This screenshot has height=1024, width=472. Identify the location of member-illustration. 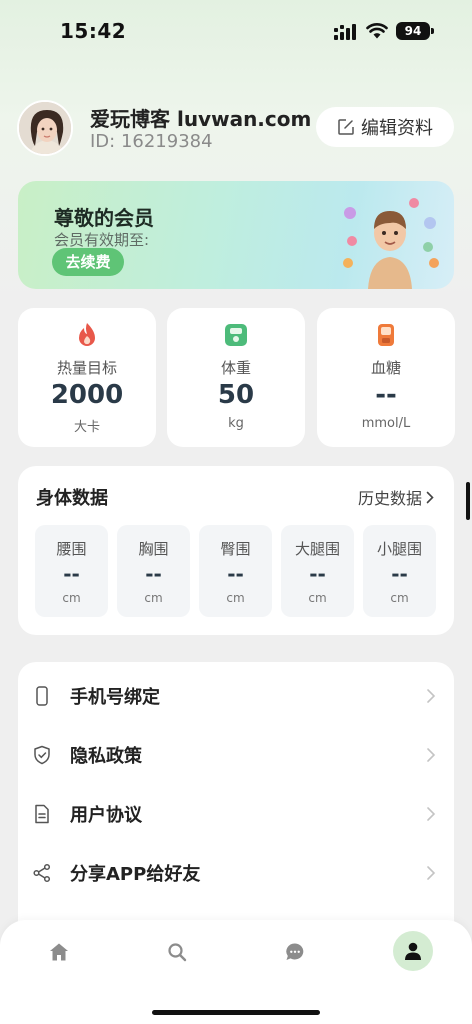
(391, 243).